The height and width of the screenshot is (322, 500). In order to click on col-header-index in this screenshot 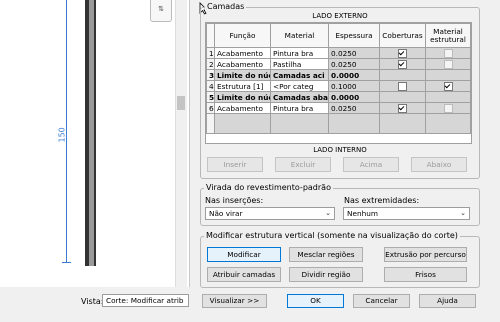, I will do `click(210, 35)`.